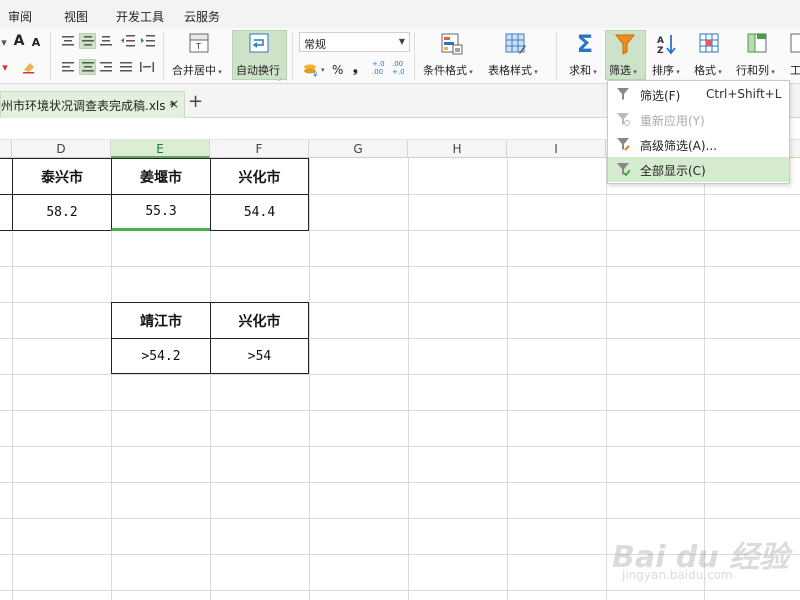  Describe the element at coordinates (259, 356) in the screenshot. I see `table2-value-cell: >54` at that location.